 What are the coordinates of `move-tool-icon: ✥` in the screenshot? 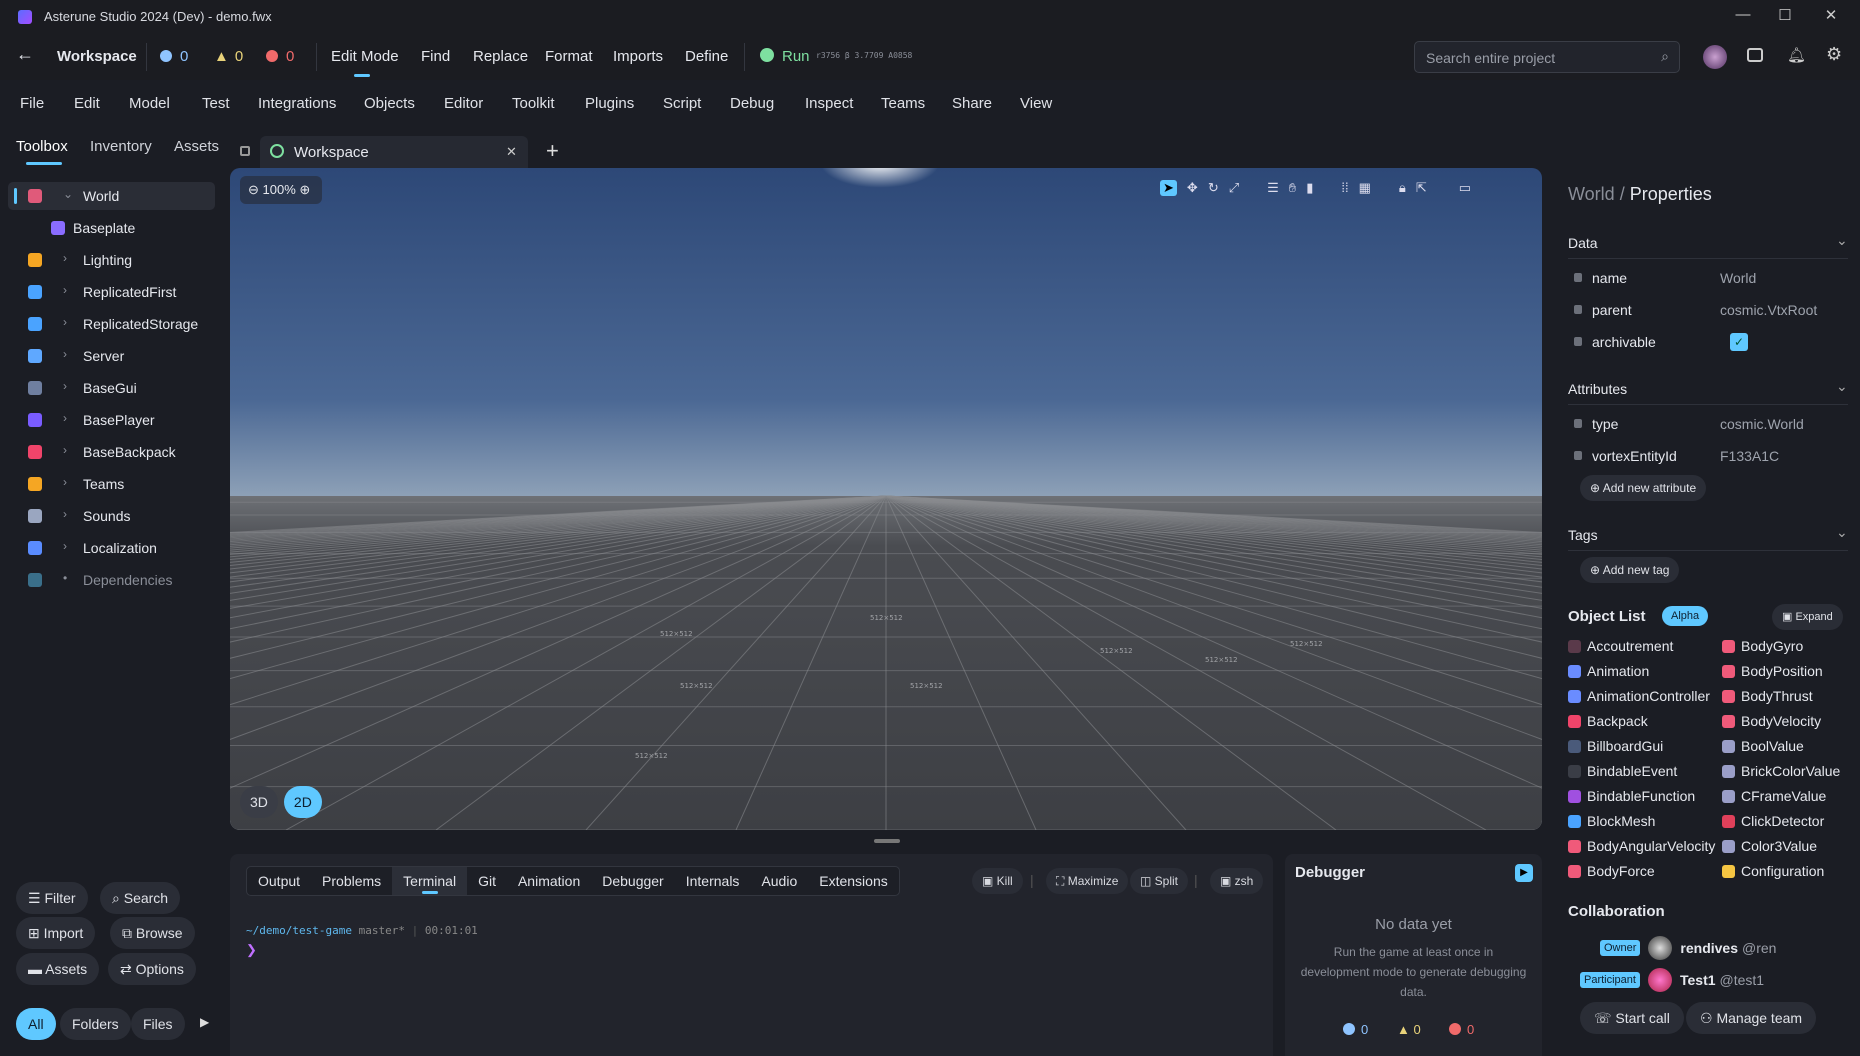 It's located at (1192, 188).